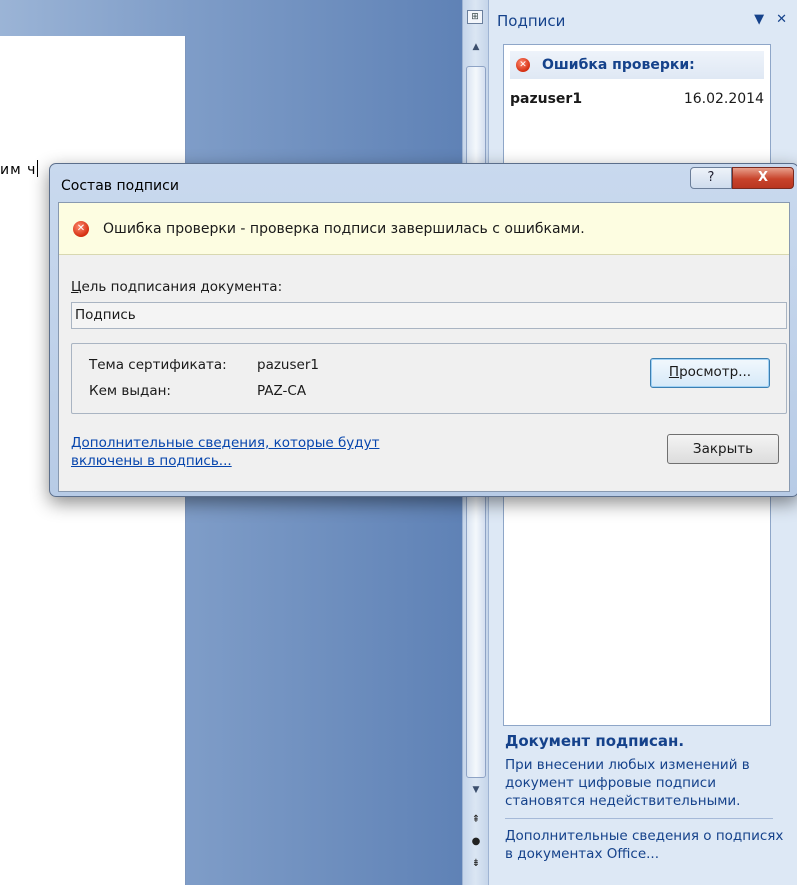  What do you see at coordinates (763, 178) in the screenshot?
I see `dialog-close-button: X` at bounding box center [763, 178].